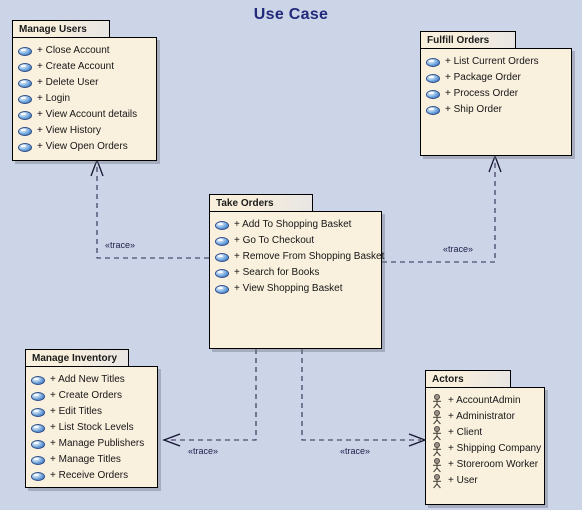 The image size is (582, 510). What do you see at coordinates (493, 464) in the screenshot?
I see `list-item-label: + Storeroom Worker` at bounding box center [493, 464].